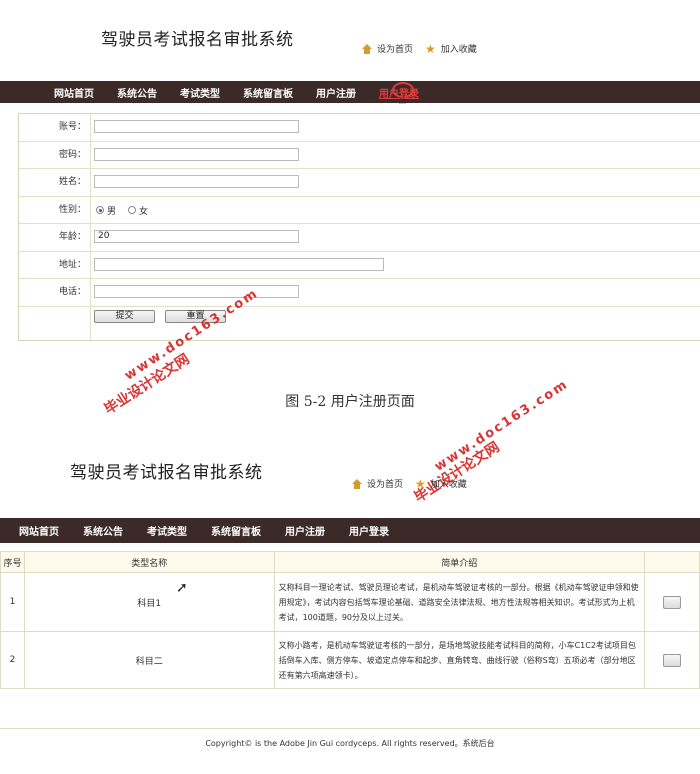 The image size is (700, 774). What do you see at coordinates (196, 126) in the screenshot?
I see `account-input` at bounding box center [196, 126].